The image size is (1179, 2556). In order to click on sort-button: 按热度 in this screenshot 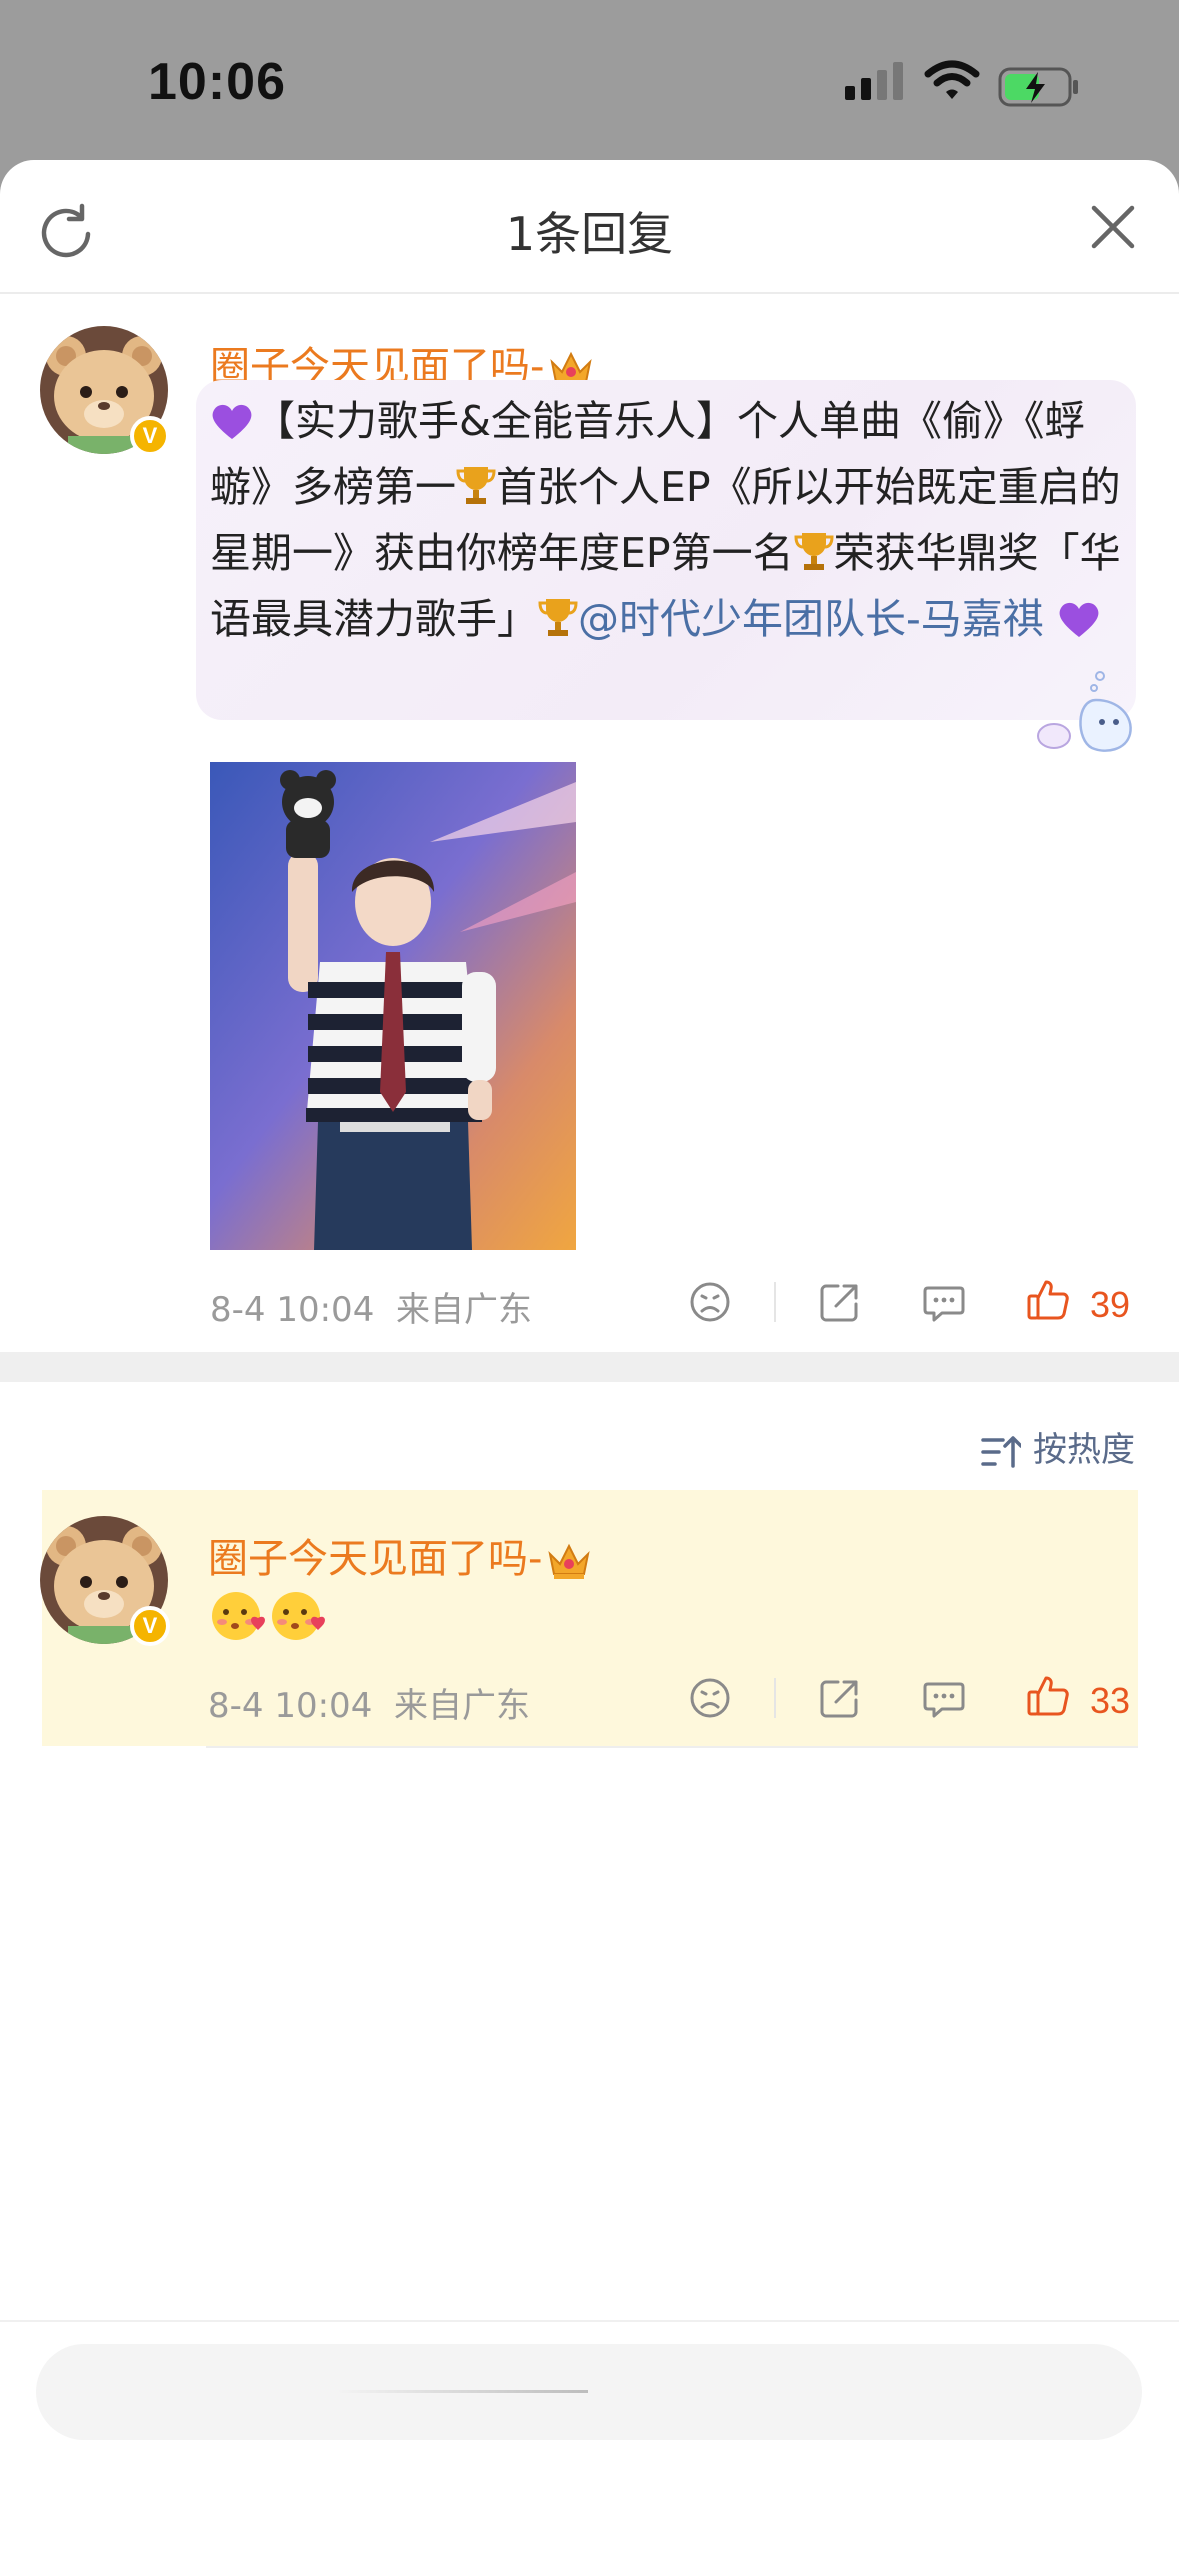, I will do `click(1058, 1446)`.